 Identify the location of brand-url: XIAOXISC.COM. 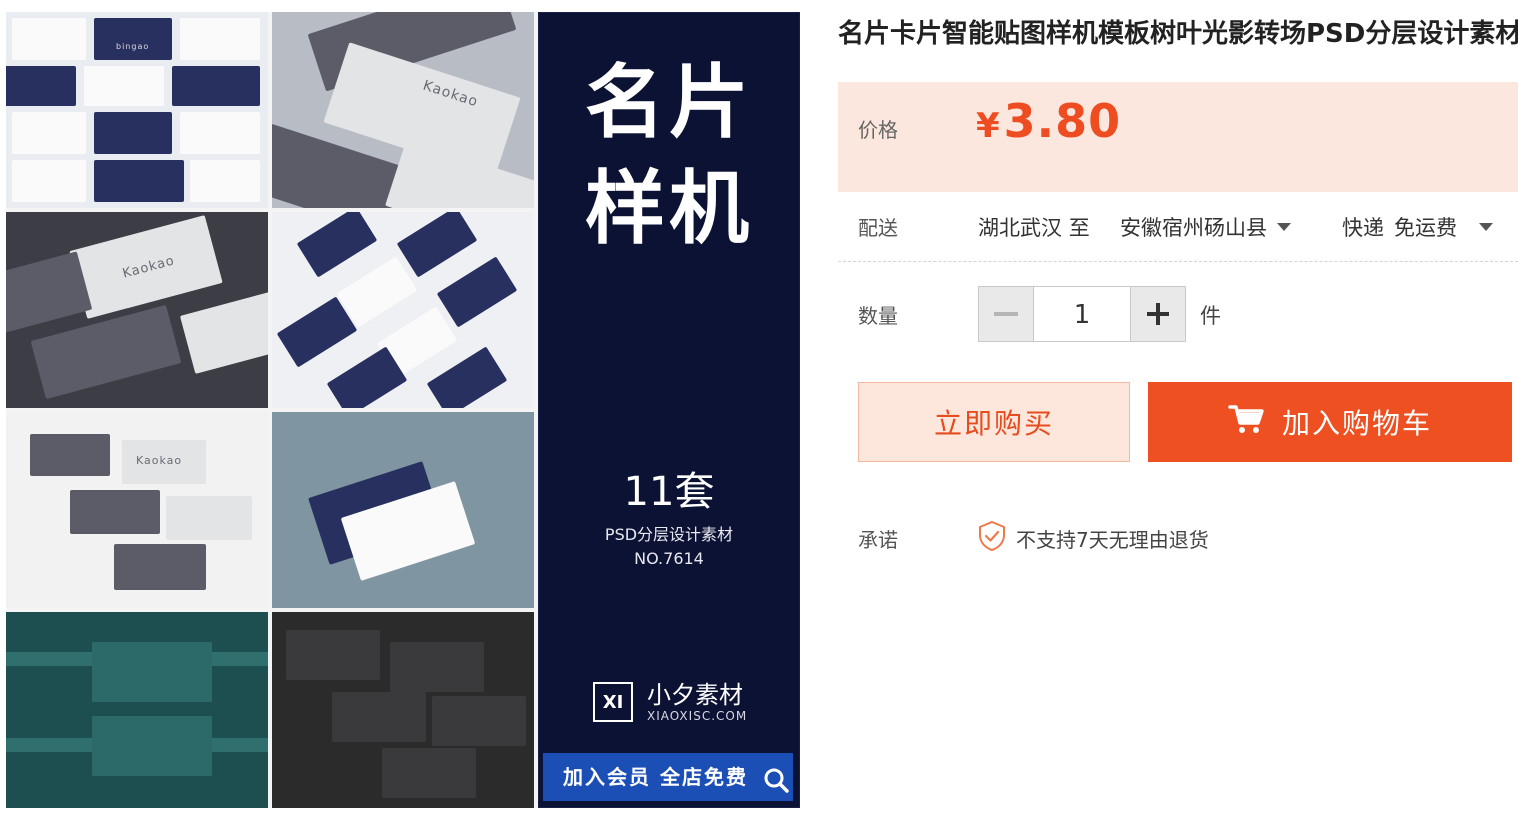
(697, 716).